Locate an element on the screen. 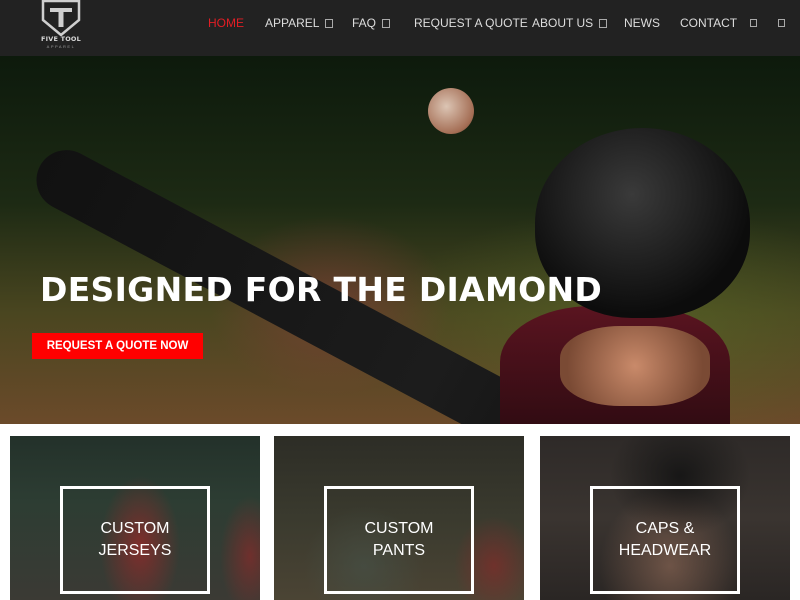 The height and width of the screenshot is (600, 800). card-label-line: JERSEYS is located at coordinates (135, 550).